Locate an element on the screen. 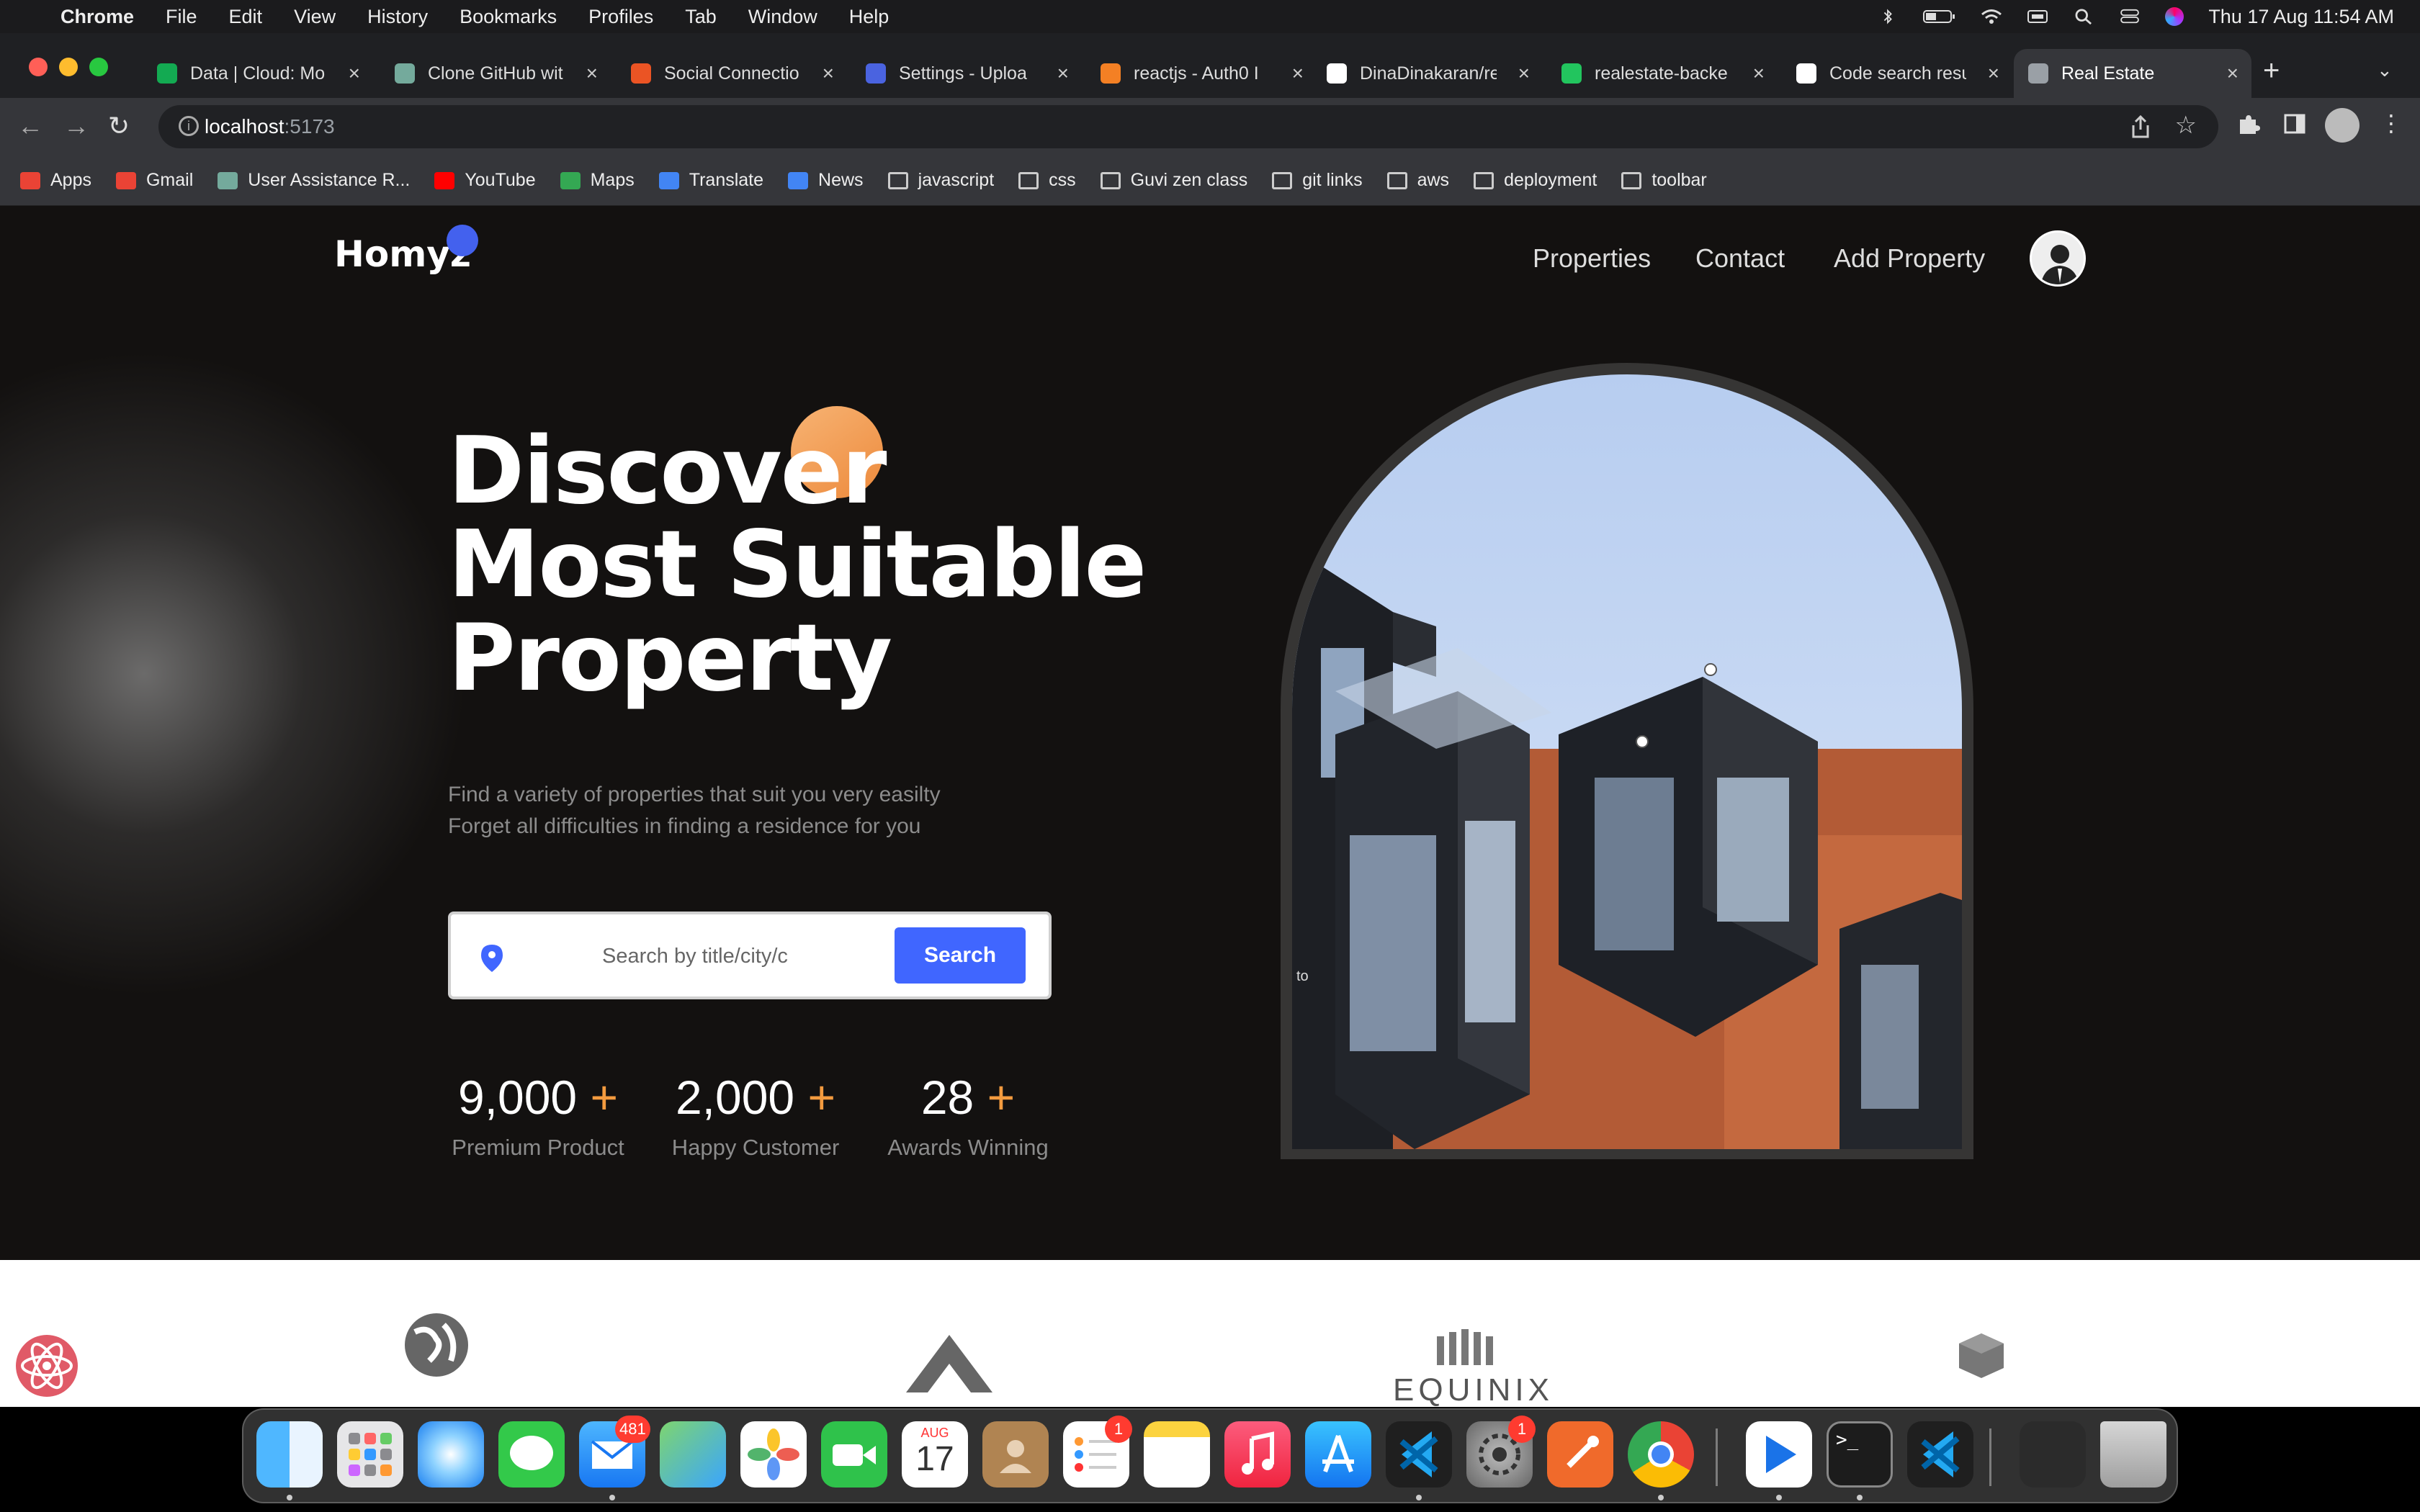 The width and height of the screenshot is (2420, 1512). bookmark-item: css is located at coordinates (1047, 180).